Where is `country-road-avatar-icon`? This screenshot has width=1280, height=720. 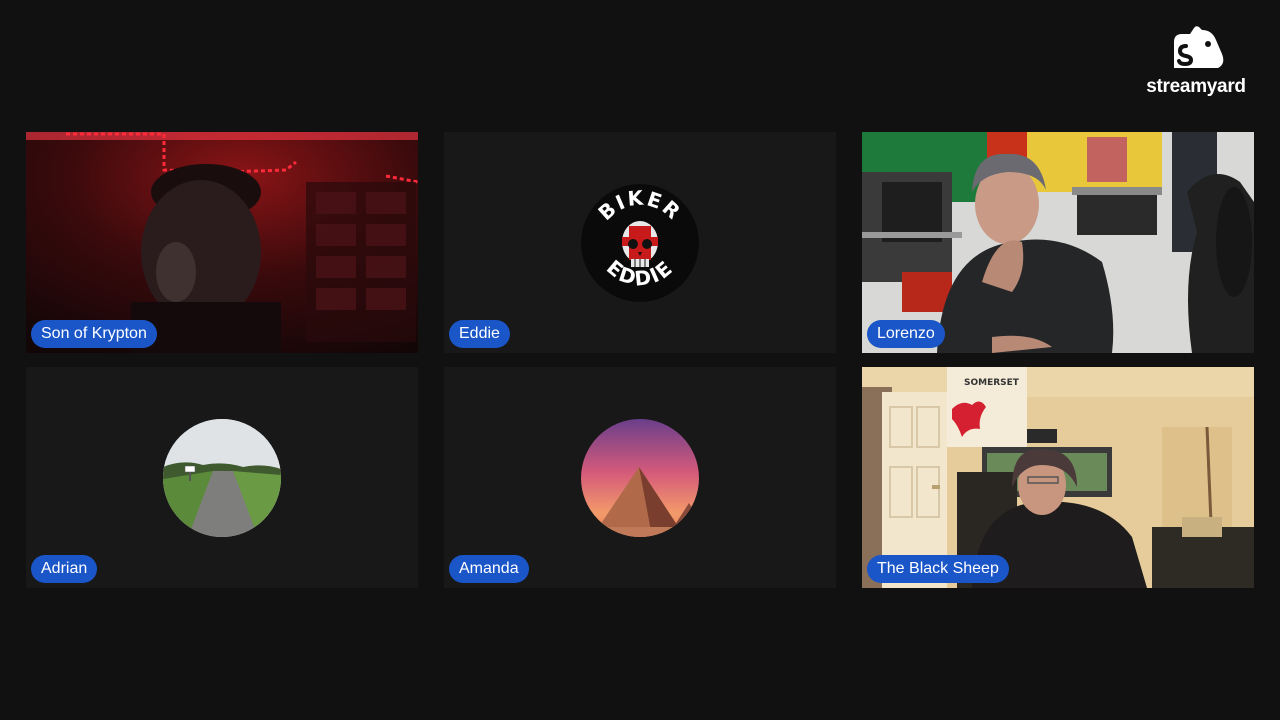 country-road-avatar-icon is located at coordinates (222, 478).